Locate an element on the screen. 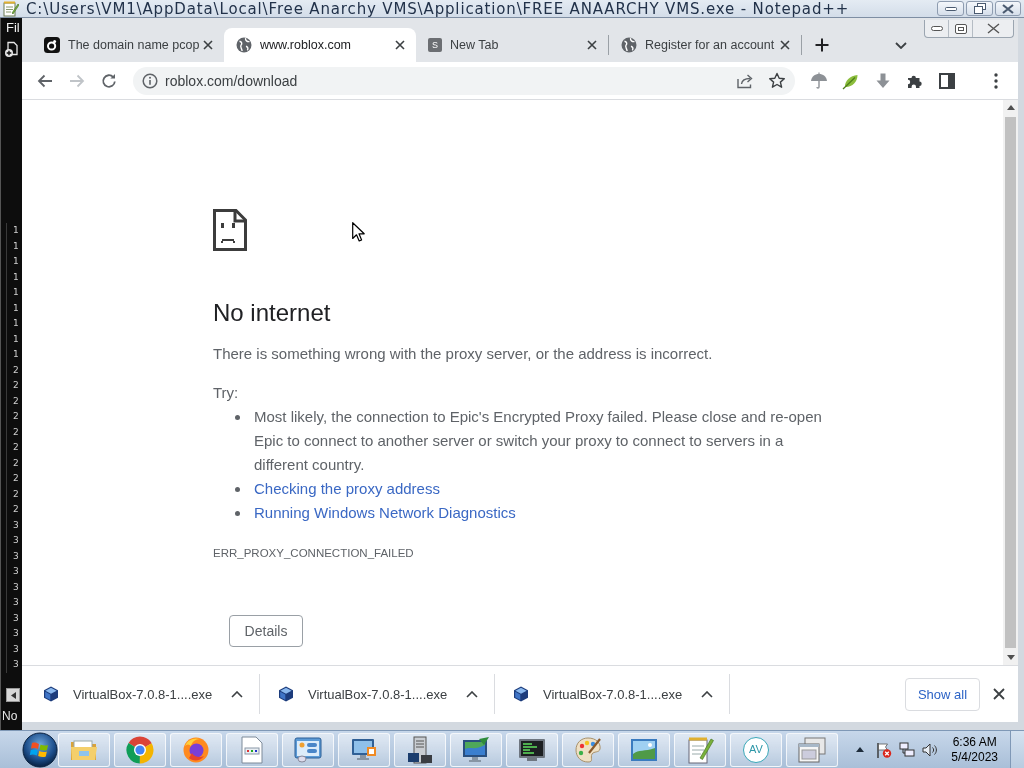 The height and width of the screenshot is (768, 1024). taskbar-button: AV is located at coordinates (756, 749).